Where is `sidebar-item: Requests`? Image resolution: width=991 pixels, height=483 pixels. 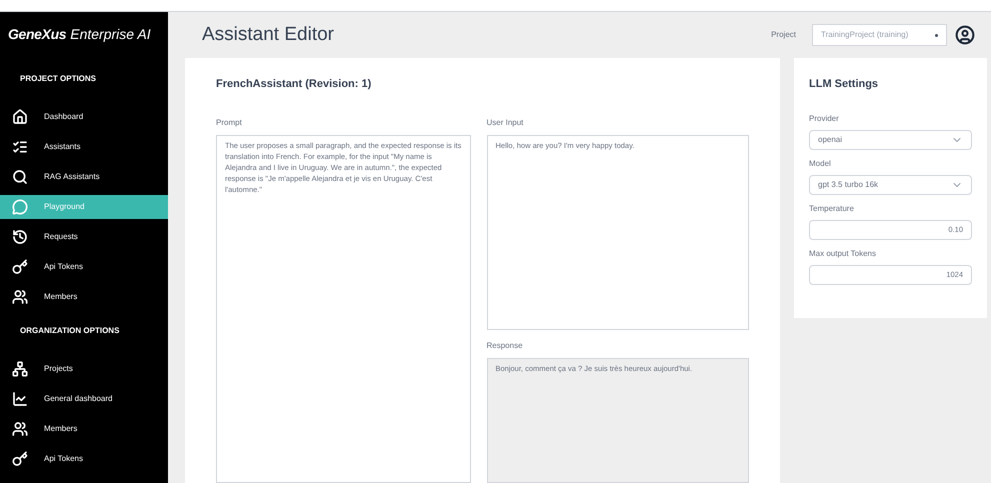 sidebar-item: Requests is located at coordinates (84, 237).